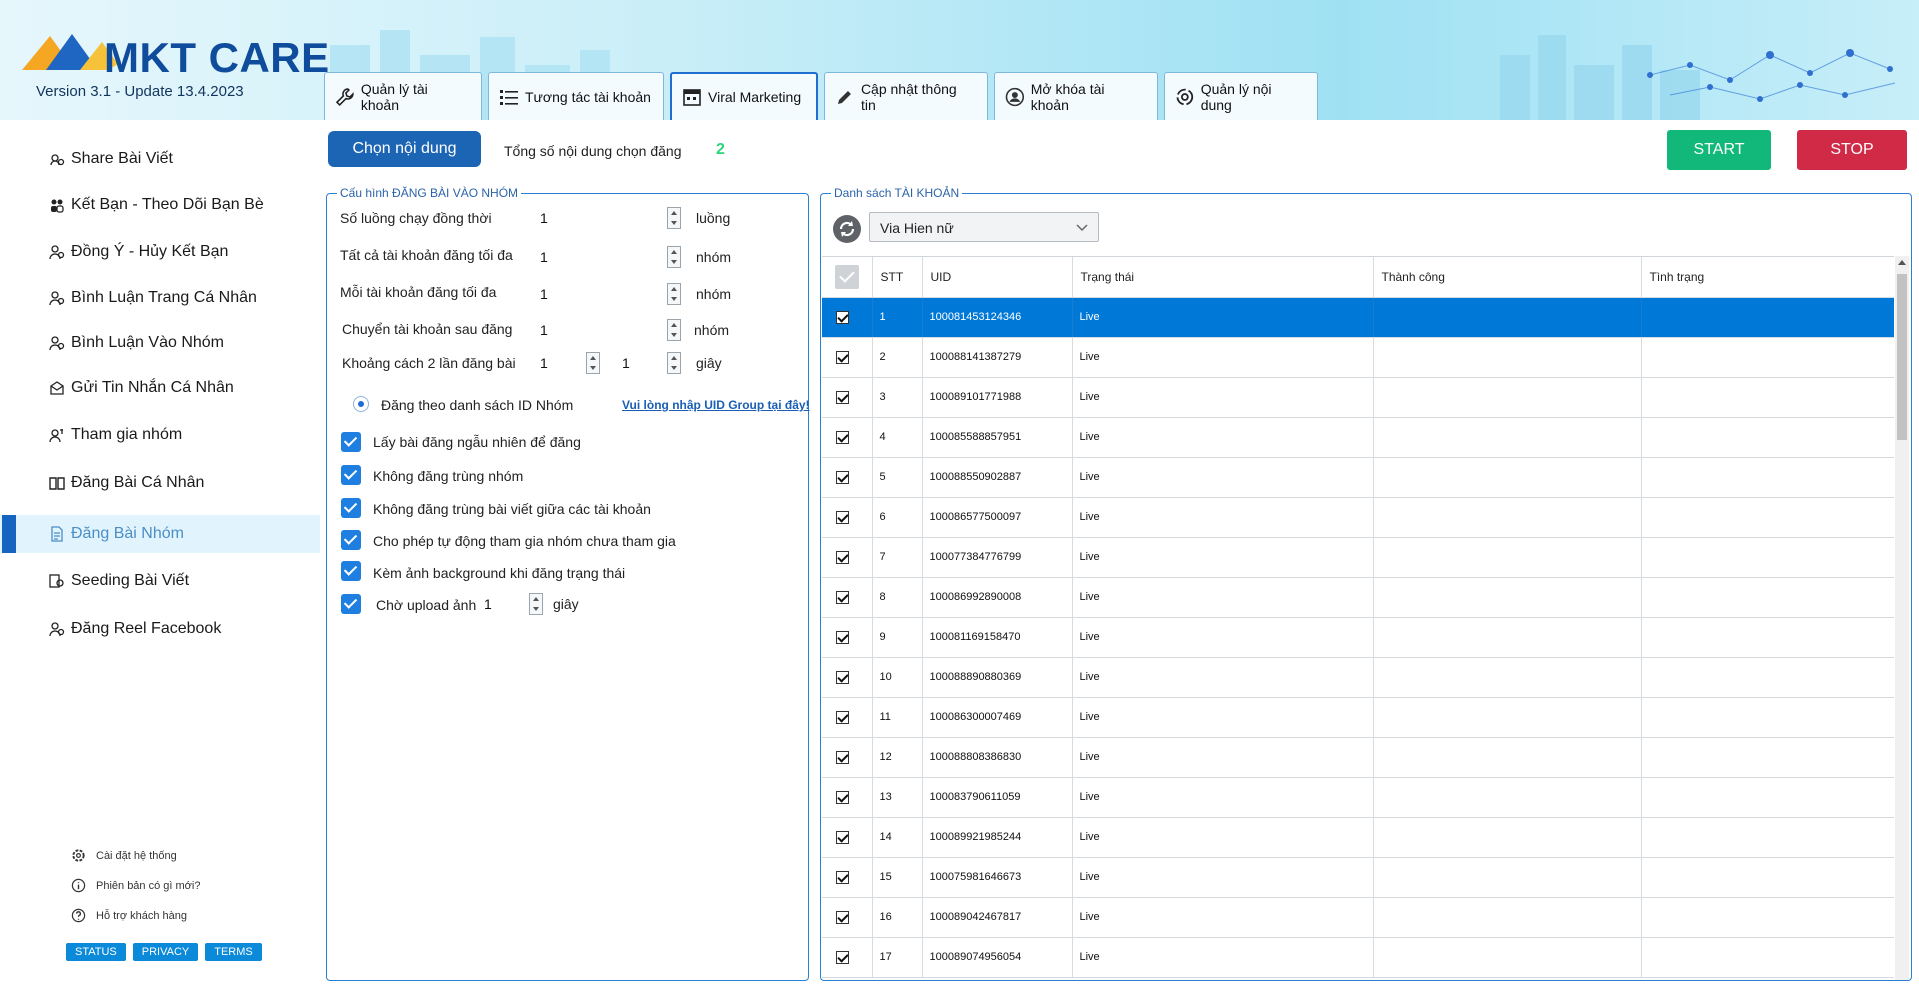 This screenshot has width=1919, height=988. I want to click on threads-stepper, so click(674, 218).